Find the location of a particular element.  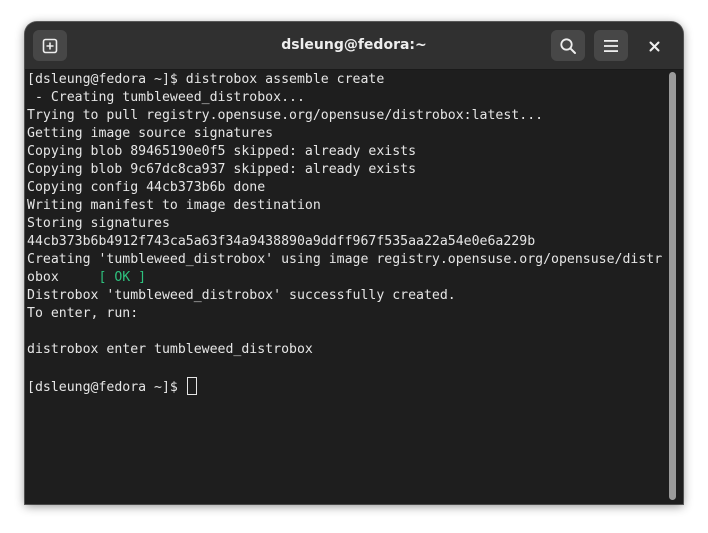

scrollbar-thumb is located at coordinates (672, 286).